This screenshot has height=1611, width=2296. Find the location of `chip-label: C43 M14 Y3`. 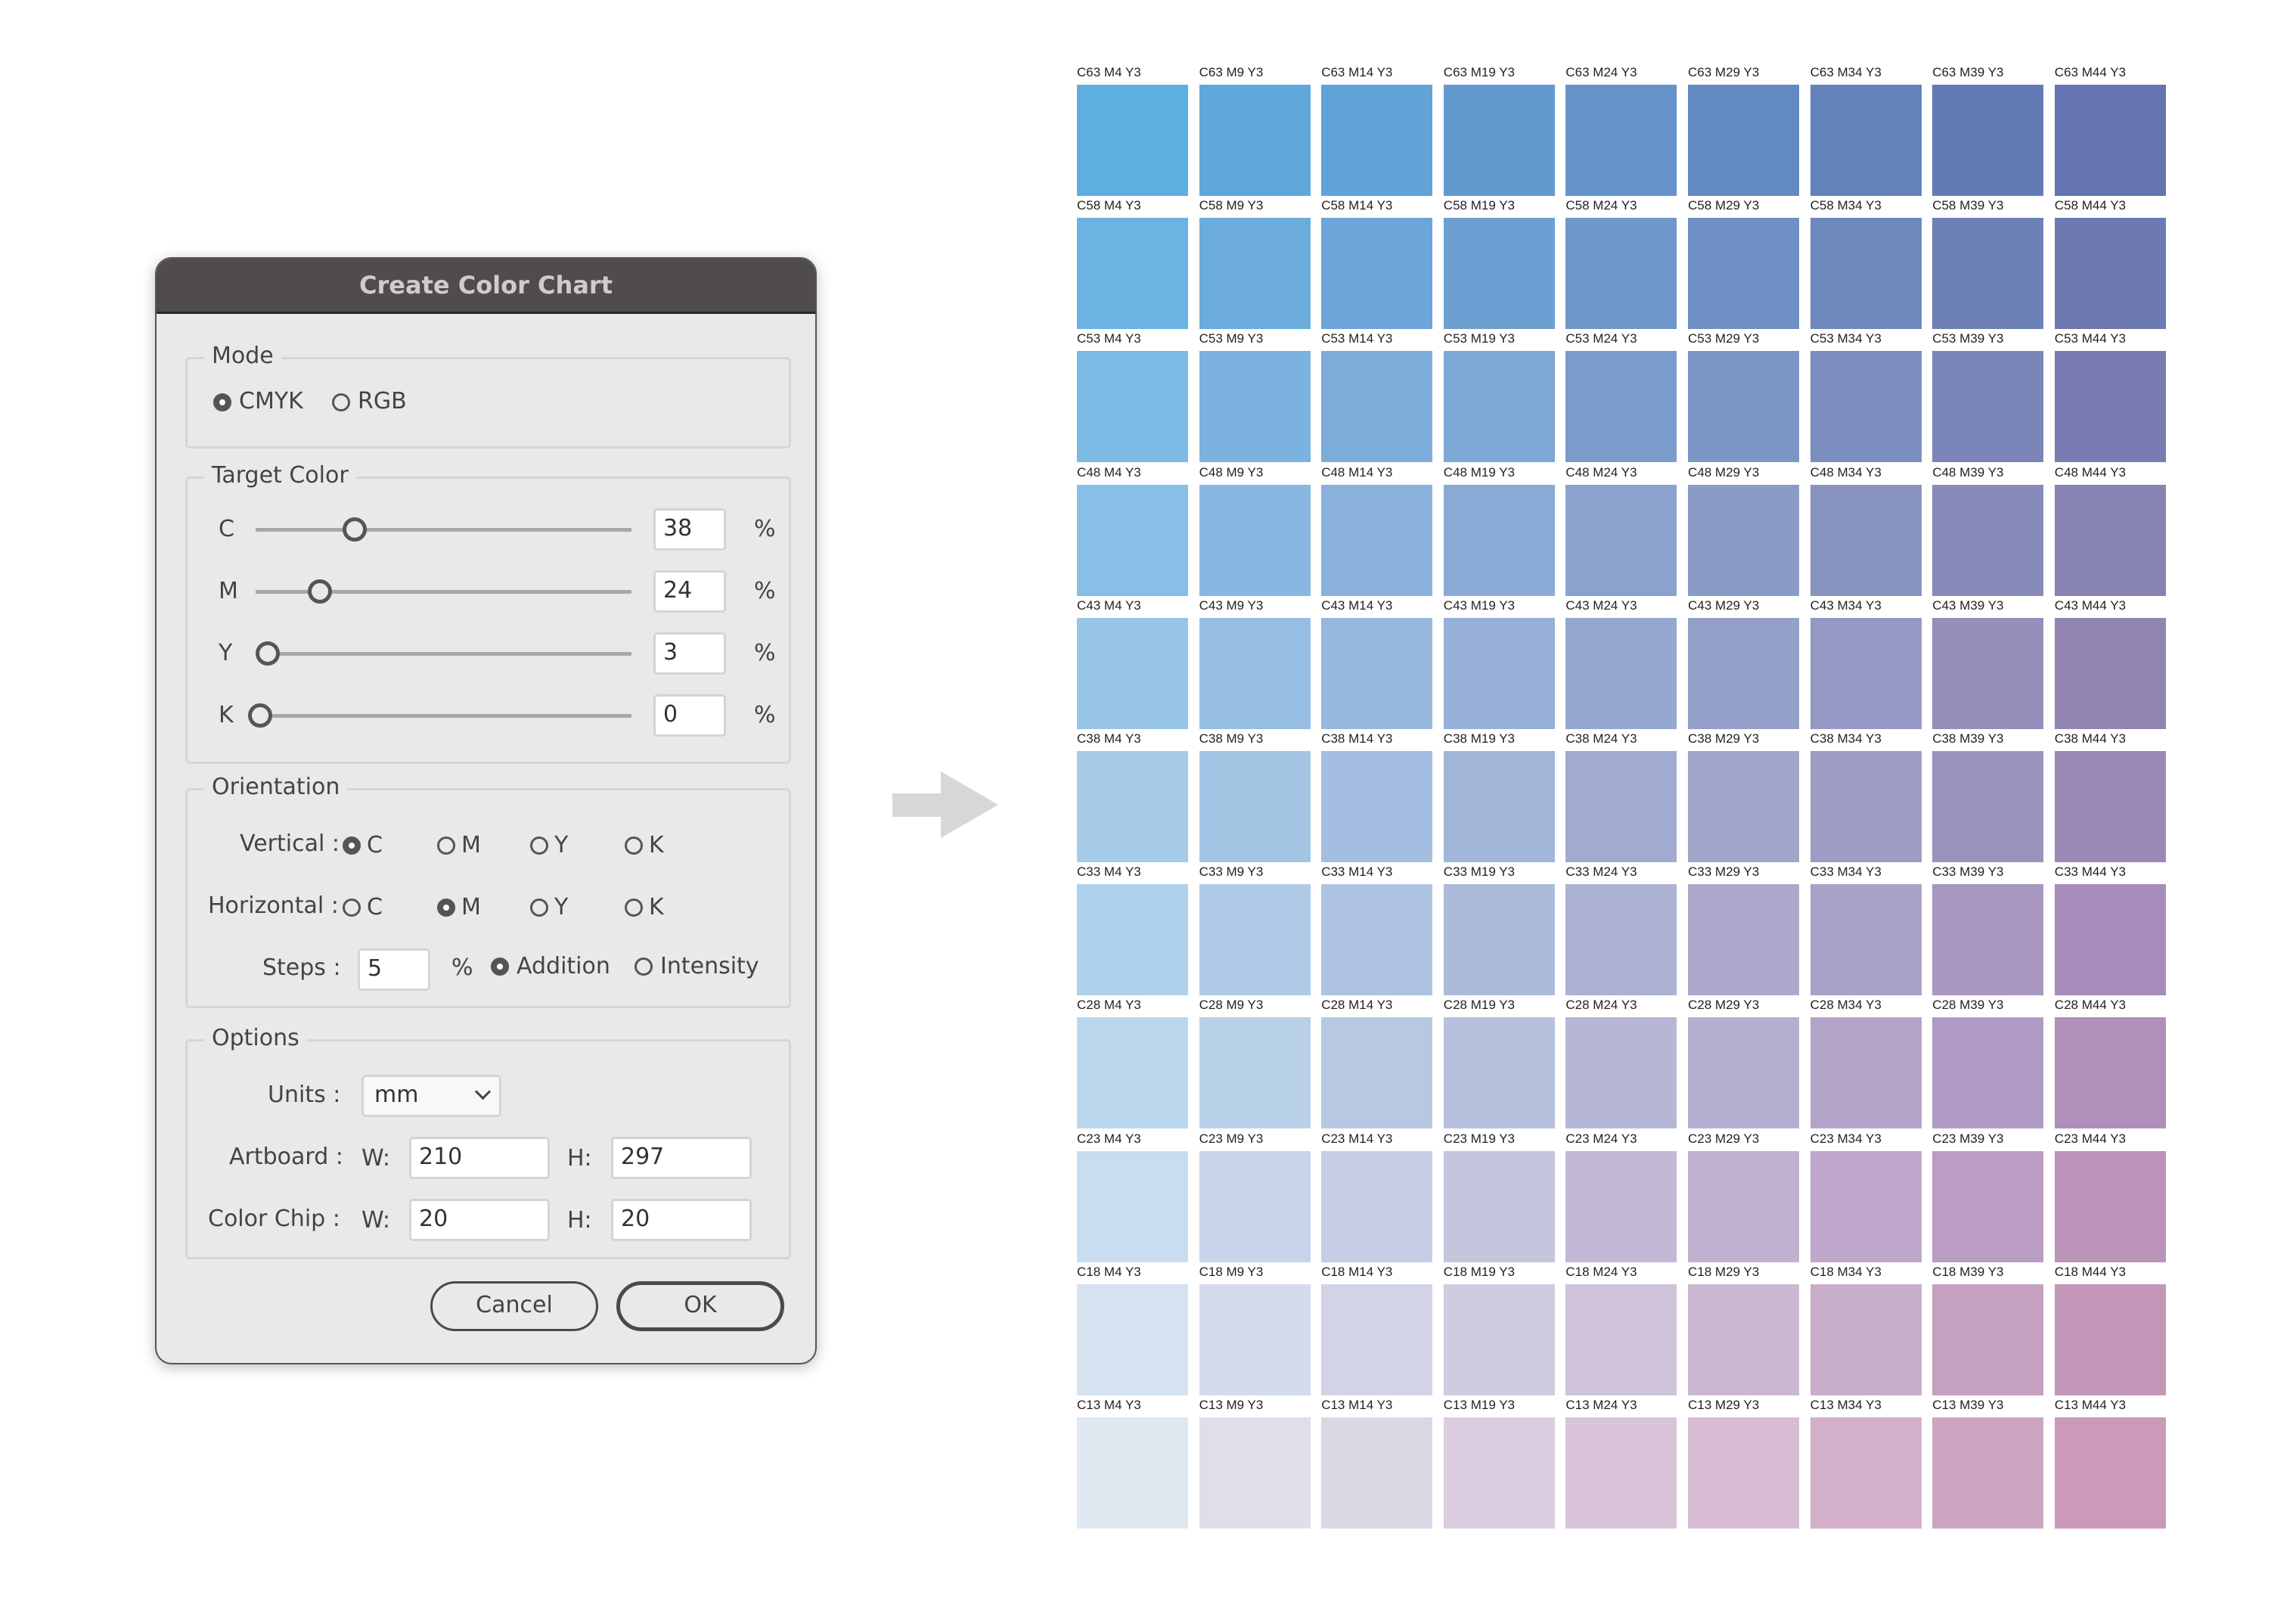

chip-label: C43 M14 Y3 is located at coordinates (1357, 606).